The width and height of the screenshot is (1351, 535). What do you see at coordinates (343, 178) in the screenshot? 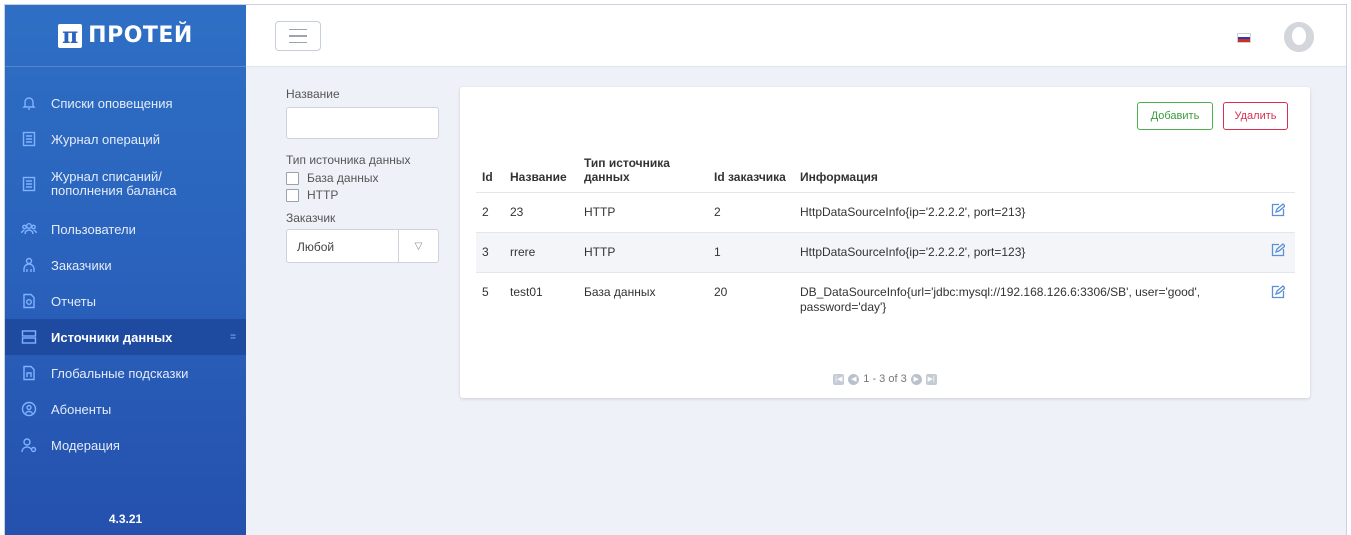
I see `checkbox-label: База данных` at bounding box center [343, 178].